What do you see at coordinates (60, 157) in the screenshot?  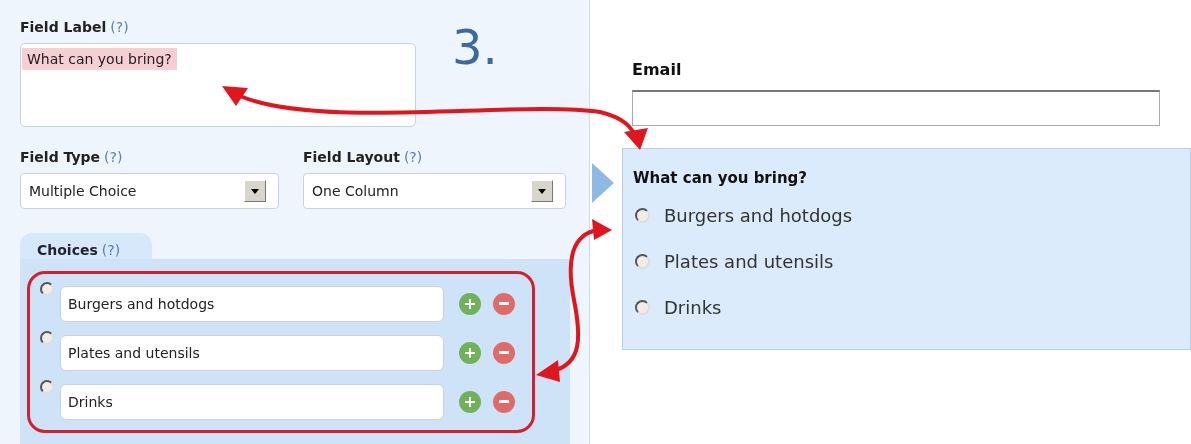 I see `field-type-label: Field Type` at bounding box center [60, 157].